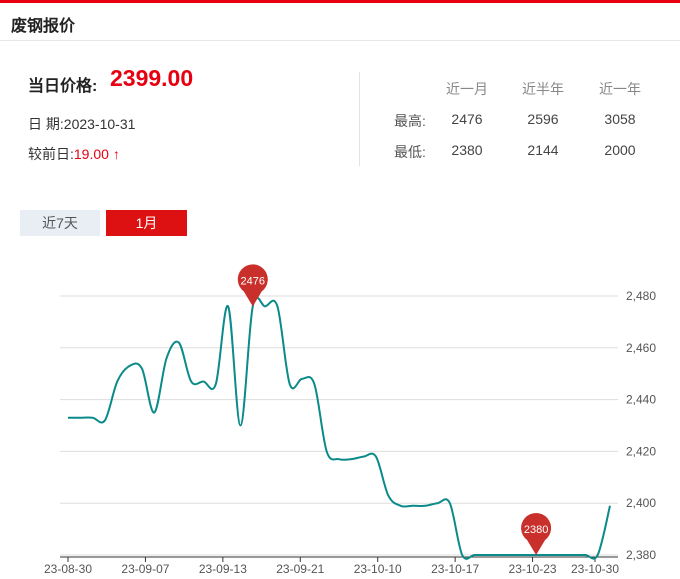 The width and height of the screenshot is (680, 579). I want to click on y-tick-label: 2,420, so click(641, 451).